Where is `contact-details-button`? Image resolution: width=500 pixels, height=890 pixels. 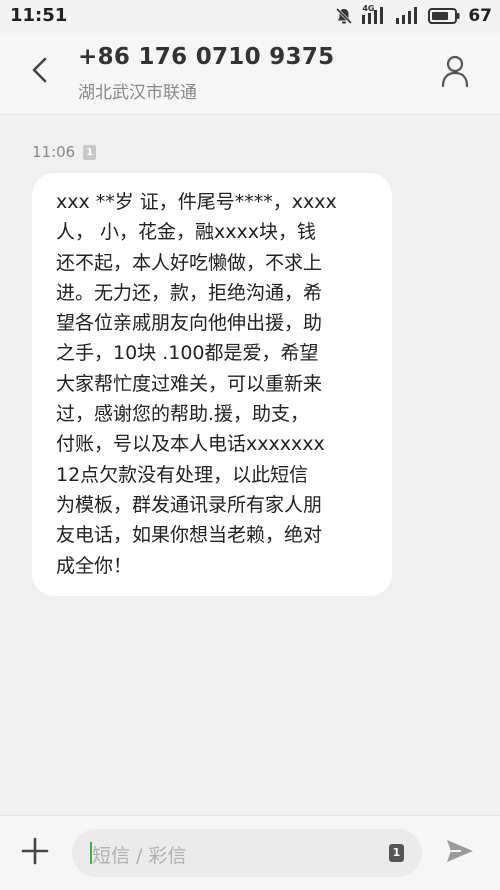
contact-details-button is located at coordinates (455, 73).